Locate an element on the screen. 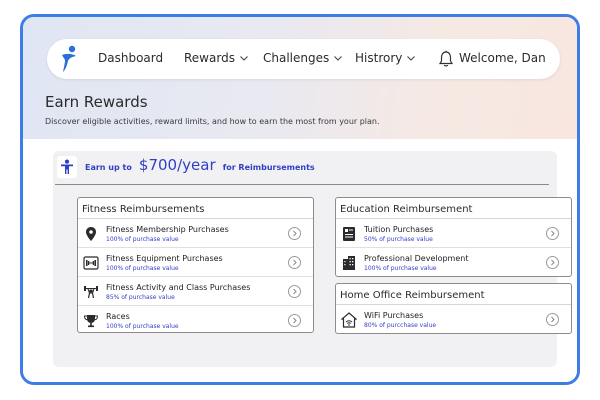 This screenshot has height=400, width=600. earn-icon-box is located at coordinates (67, 167).